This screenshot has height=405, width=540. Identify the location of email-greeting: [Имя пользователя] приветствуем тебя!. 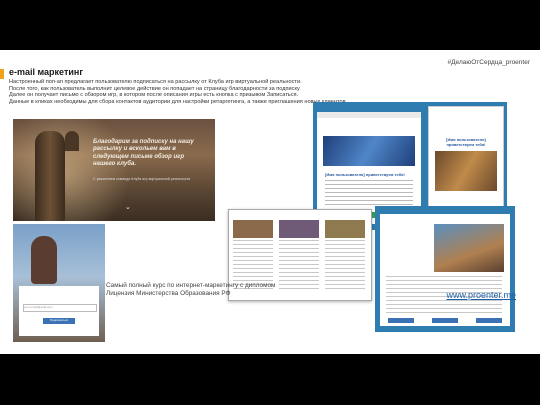
(365, 174).